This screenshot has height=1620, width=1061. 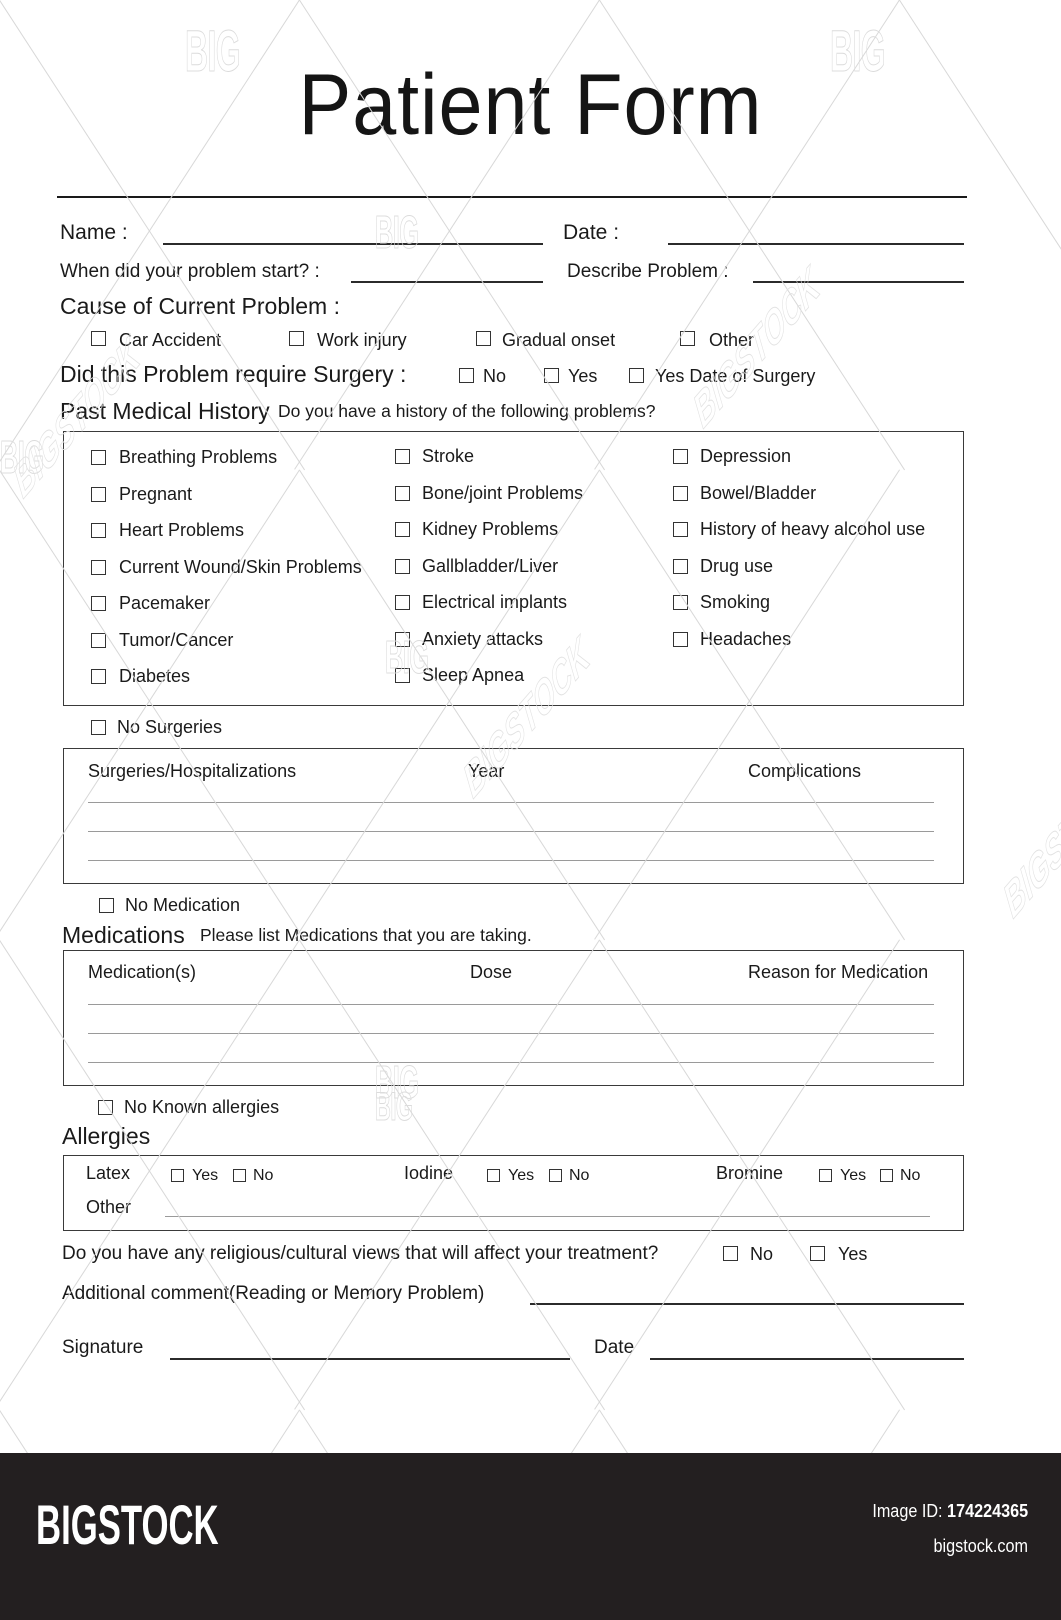 I want to click on checkbox-latex-yes, so click(x=177, y=1175).